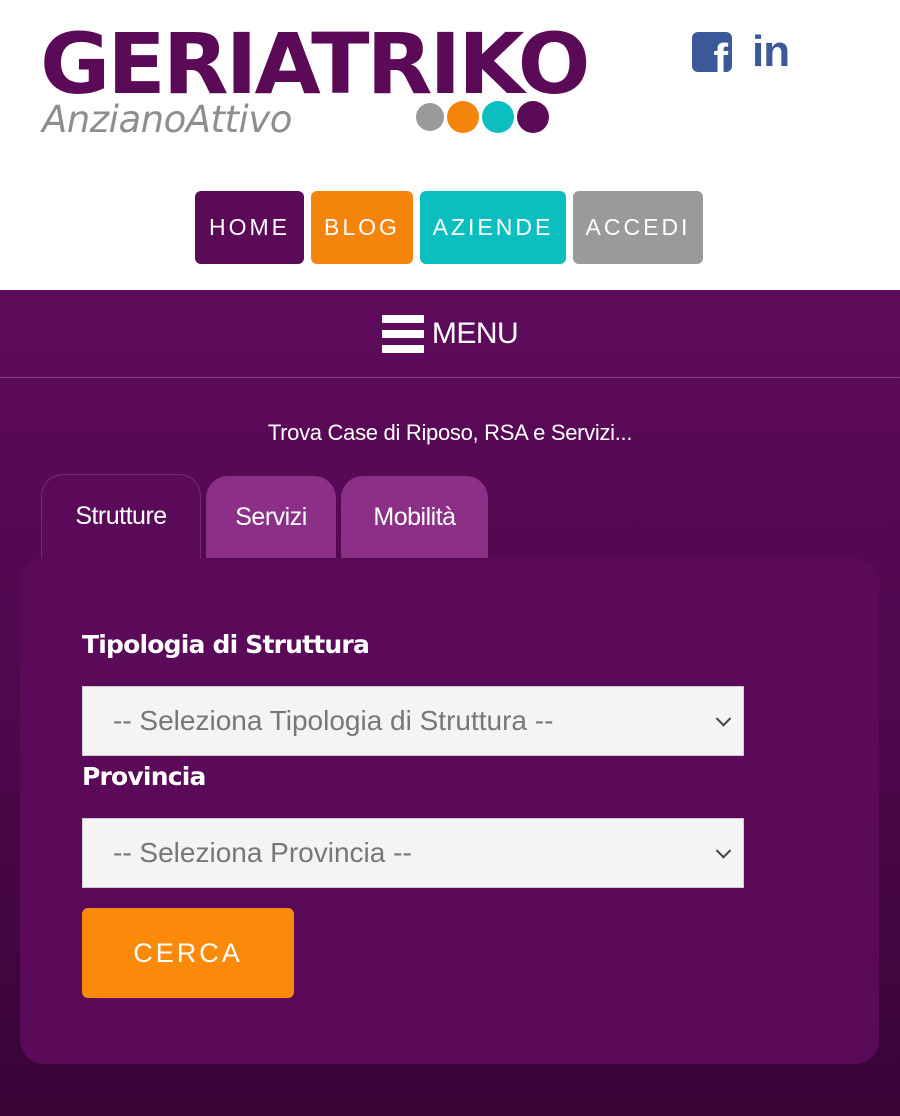 The width and height of the screenshot is (900, 1116). I want to click on site-logo: GERIATRIKO AnzianoAttivo, so click(315, 82).